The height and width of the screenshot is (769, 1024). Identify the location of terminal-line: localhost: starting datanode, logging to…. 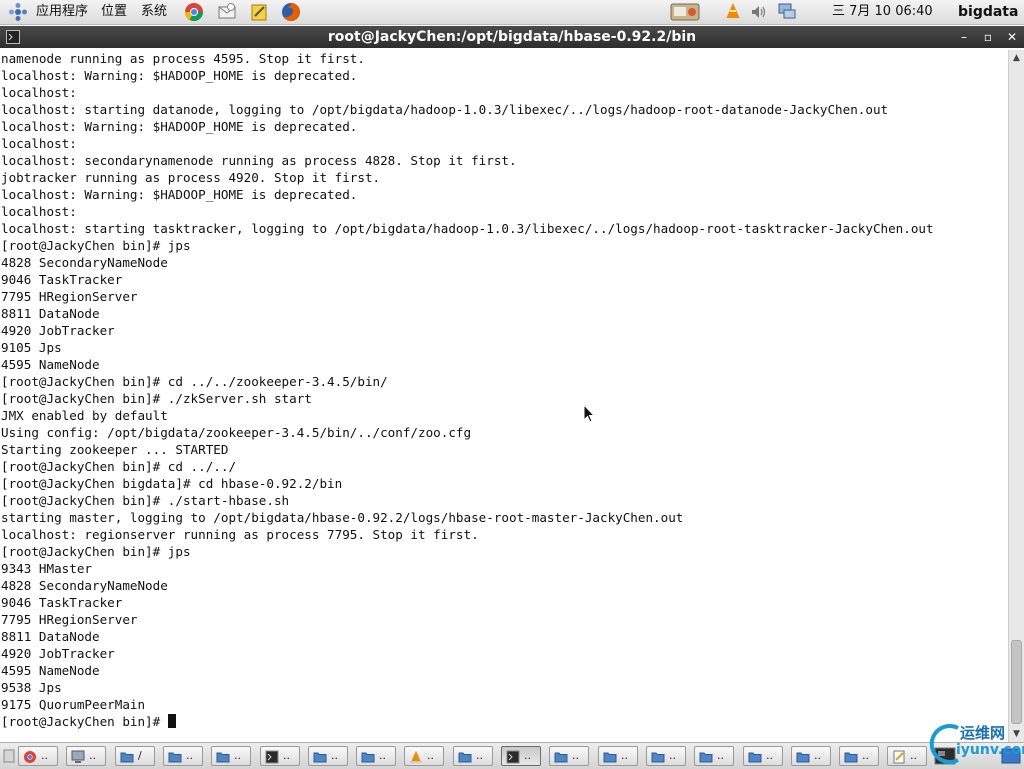
(445, 109).